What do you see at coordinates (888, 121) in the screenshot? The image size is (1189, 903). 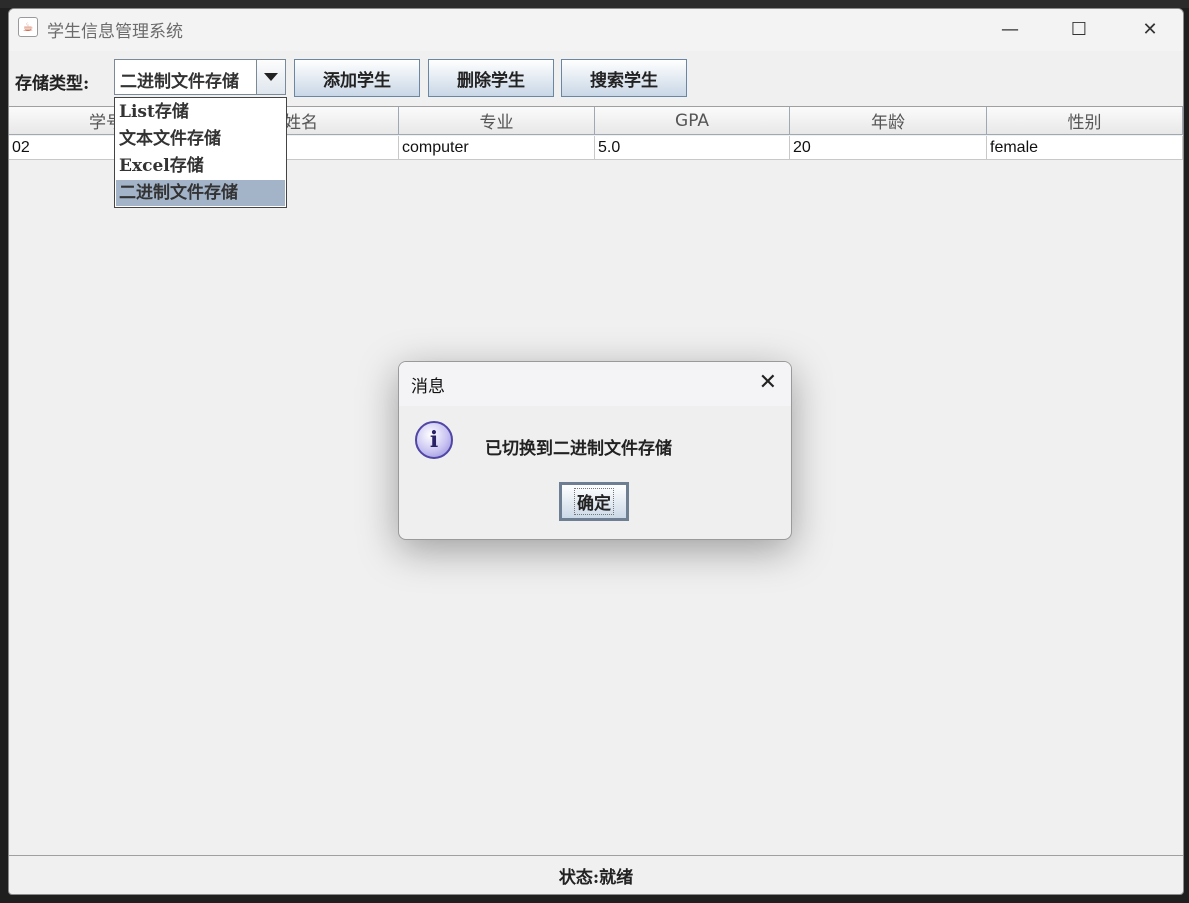 I see `column-header: 年龄` at bounding box center [888, 121].